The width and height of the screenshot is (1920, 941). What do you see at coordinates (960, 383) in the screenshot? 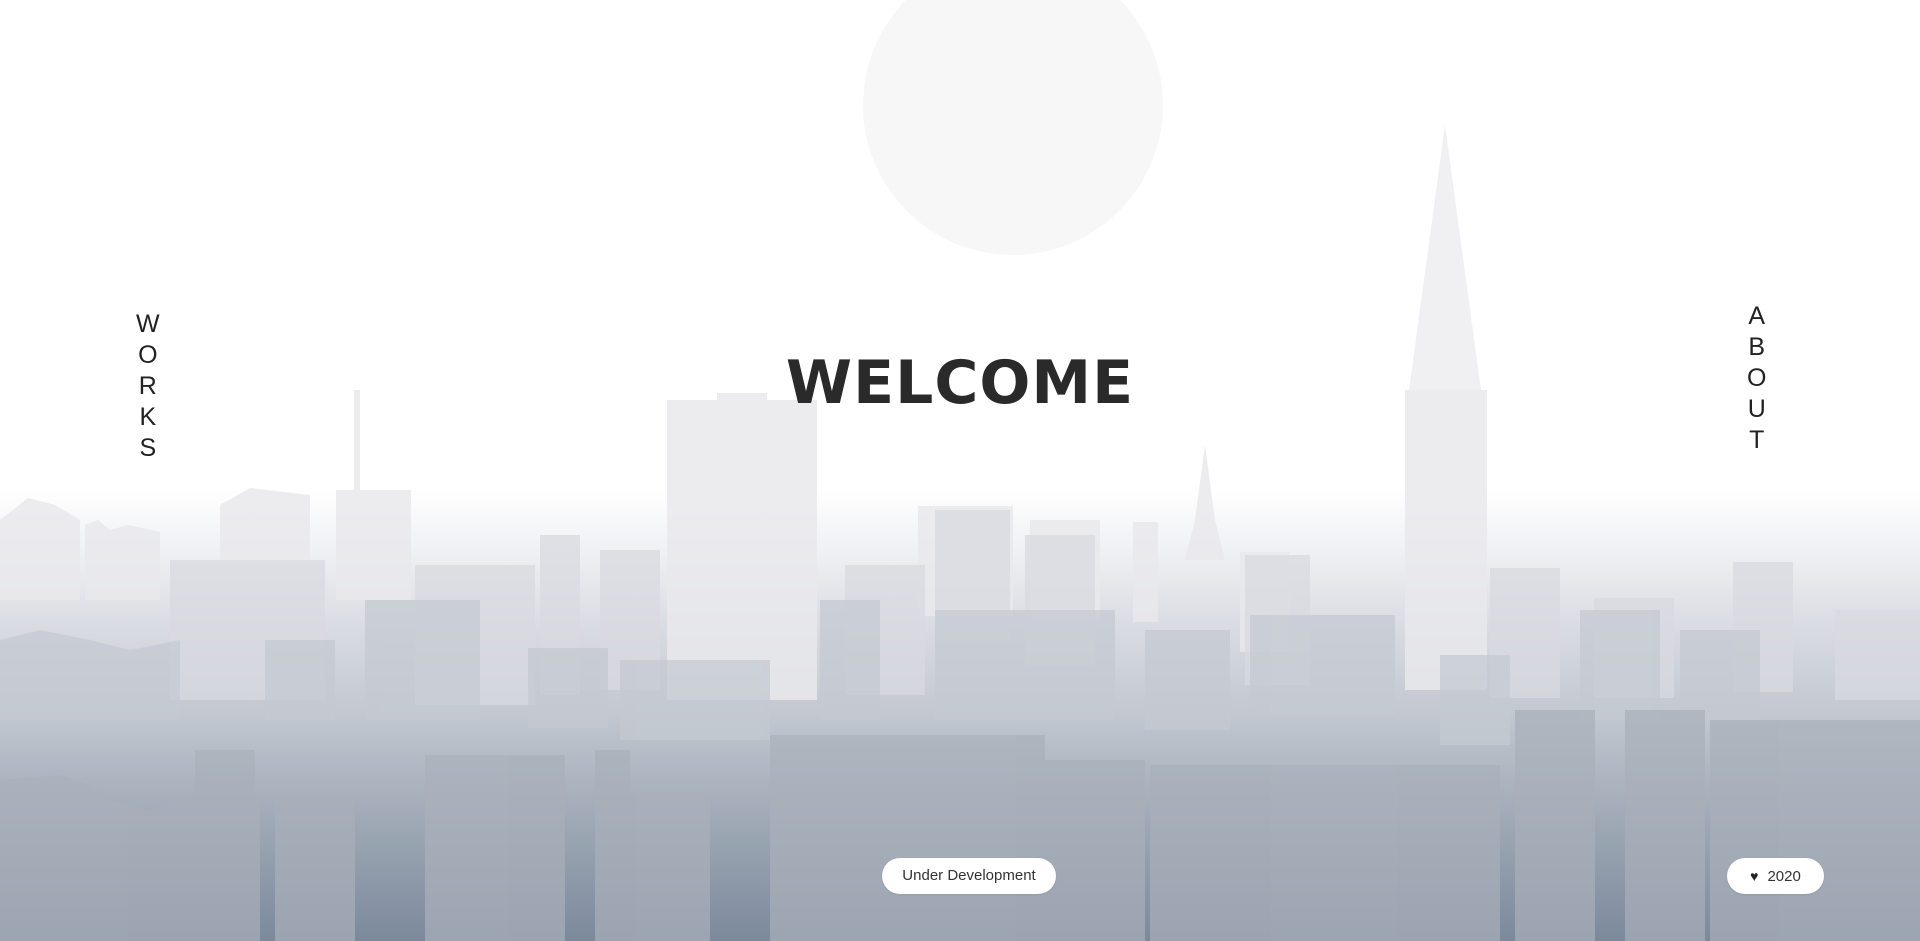
I see `welcome-title: WELCOME` at bounding box center [960, 383].